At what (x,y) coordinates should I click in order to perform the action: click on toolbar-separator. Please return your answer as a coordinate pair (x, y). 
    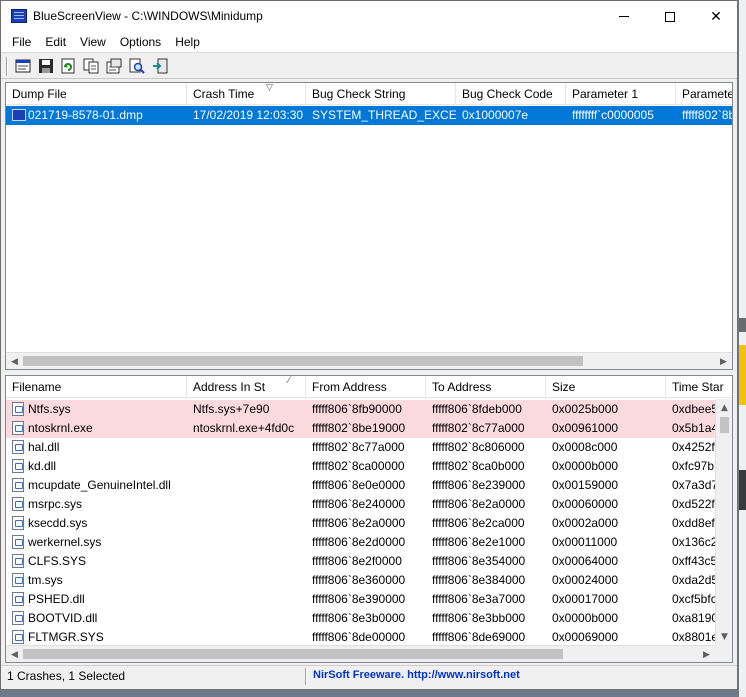
    Looking at the image, I should click on (7, 66).